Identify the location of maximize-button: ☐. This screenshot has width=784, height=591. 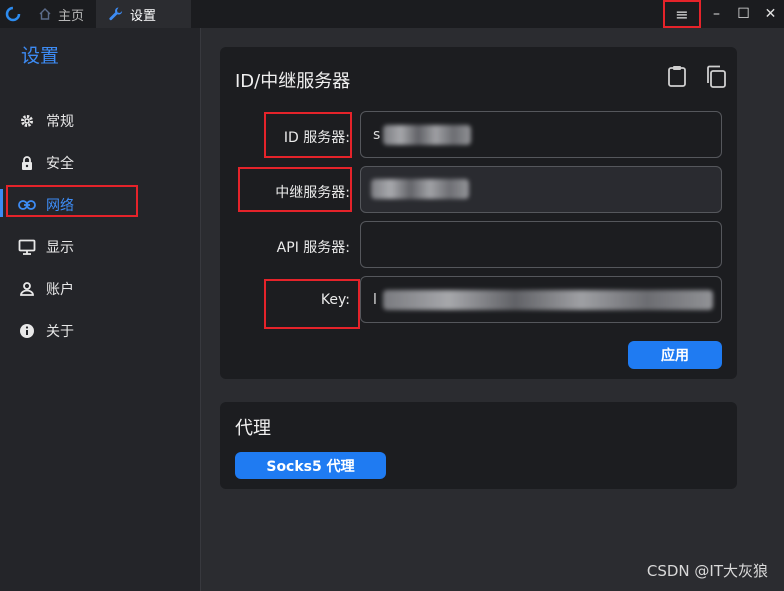
(743, 14).